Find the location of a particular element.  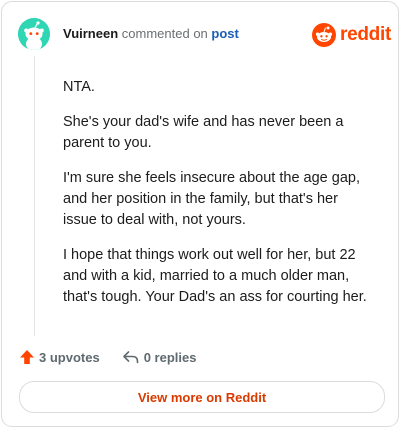

upvote-arrow-icon is located at coordinates (27, 357).